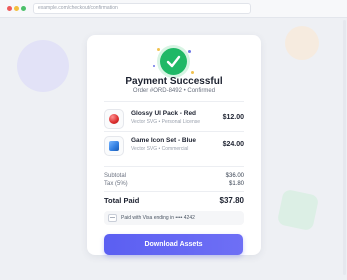 This screenshot has width=347, height=280. Describe the element at coordinates (233, 144) in the screenshot. I see `item-price: $24.00` at that location.